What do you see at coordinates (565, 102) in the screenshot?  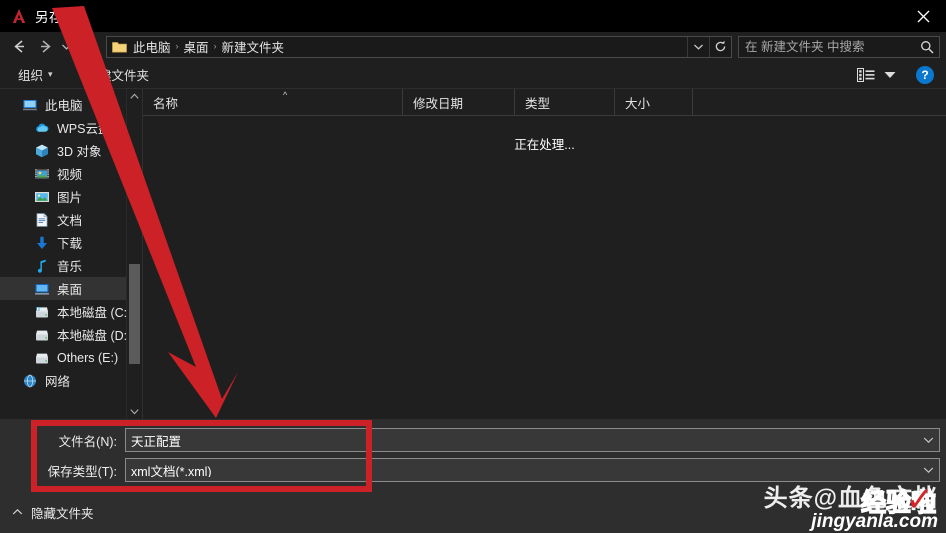 I see `column-header-type: 类型` at bounding box center [565, 102].